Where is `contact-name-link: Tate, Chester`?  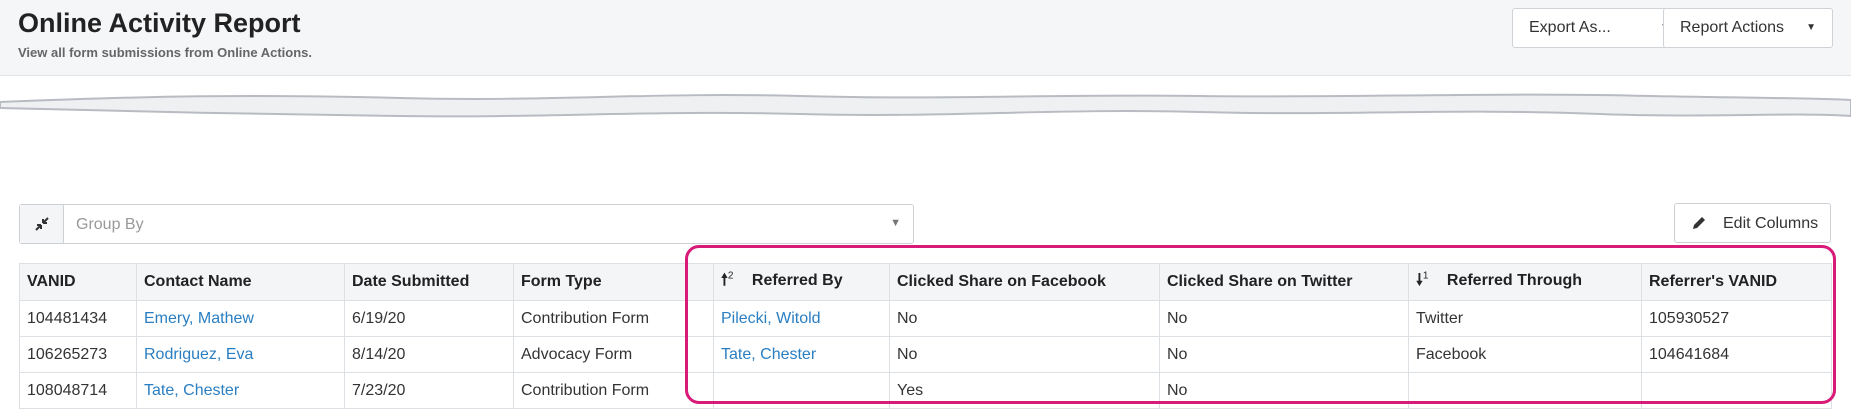 contact-name-link: Tate, Chester is located at coordinates (191, 390).